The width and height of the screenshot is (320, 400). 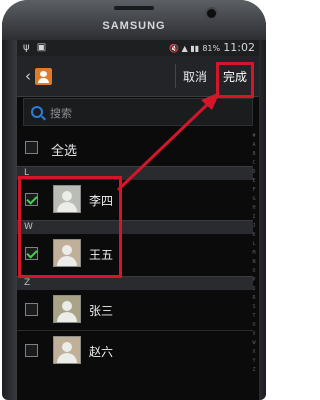 I want to click on select-all-row: 全选, so click(x=138, y=148).